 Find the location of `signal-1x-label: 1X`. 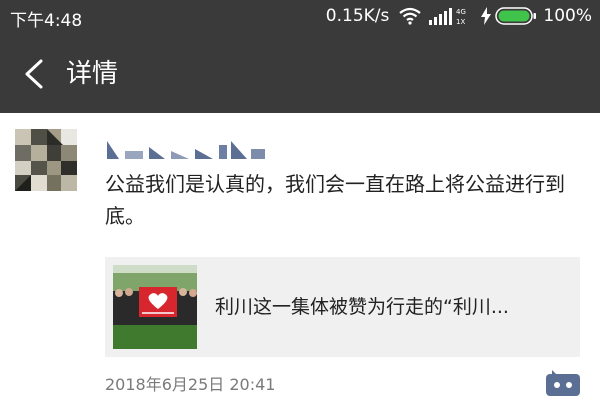

signal-1x-label: 1X is located at coordinates (460, 22).